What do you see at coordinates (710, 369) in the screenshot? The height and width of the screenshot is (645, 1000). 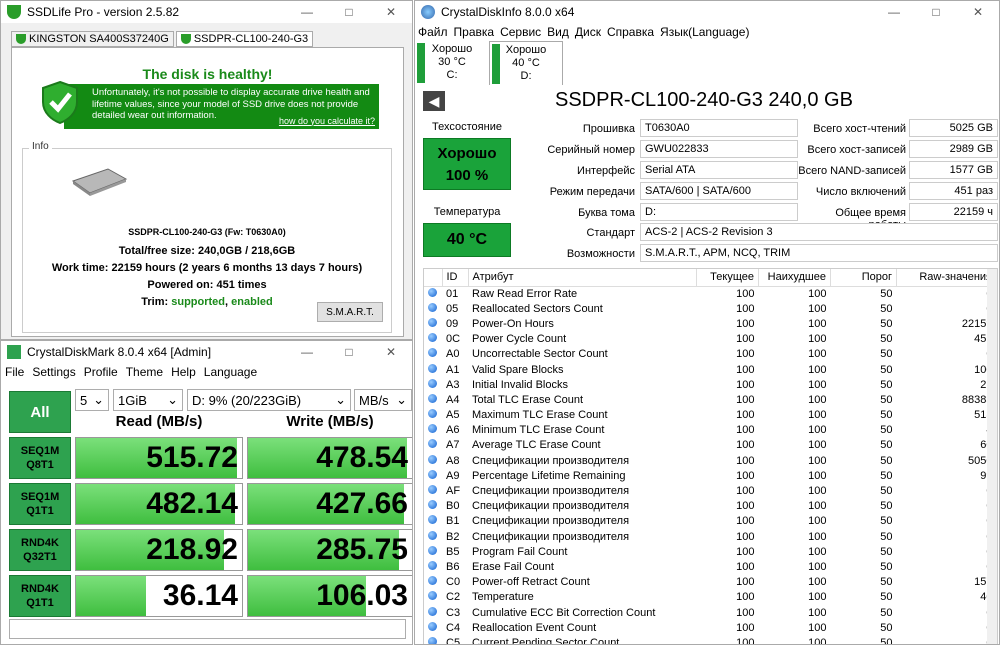 I see `table-row: A1 Valid Spare Blocks 100 100 50 100` at bounding box center [710, 369].